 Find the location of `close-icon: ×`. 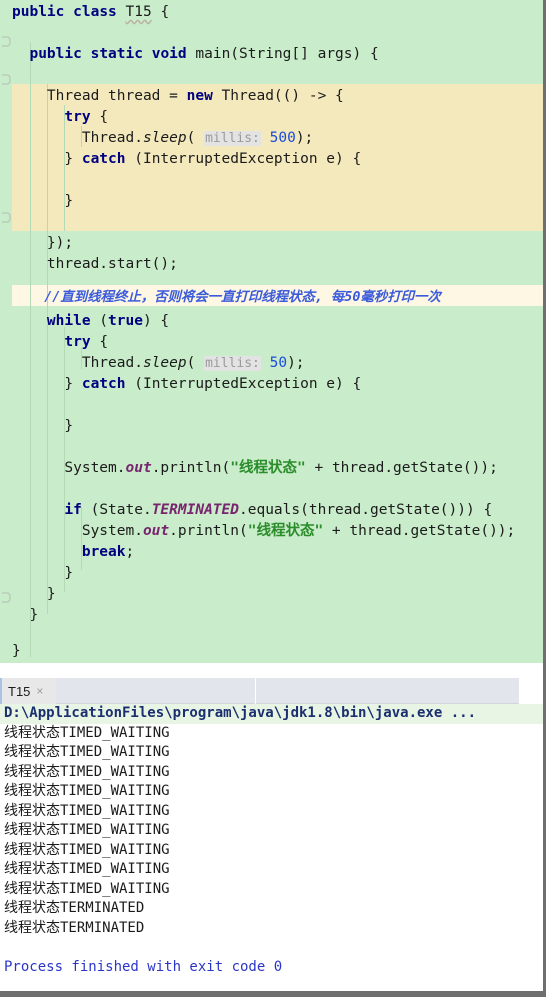

close-icon: × is located at coordinates (39, 691).